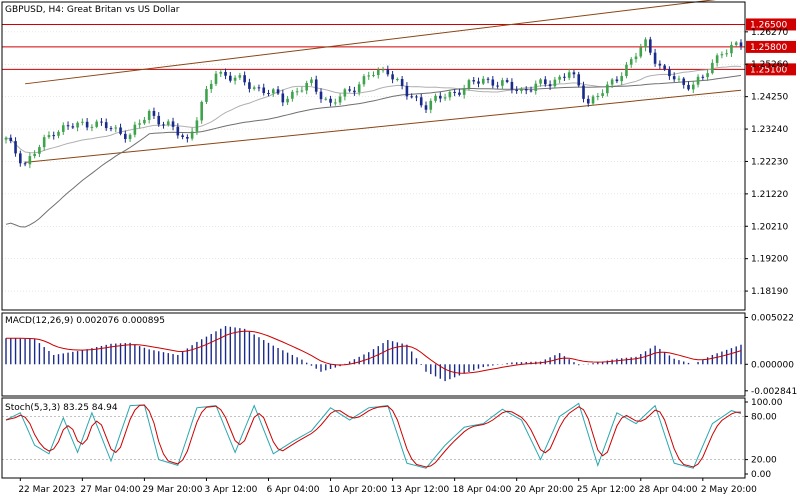 This screenshot has width=800, height=500. Describe the element at coordinates (668, 490) in the screenshot. I see `time-tick-label: 28 Apr 04:00` at that location.